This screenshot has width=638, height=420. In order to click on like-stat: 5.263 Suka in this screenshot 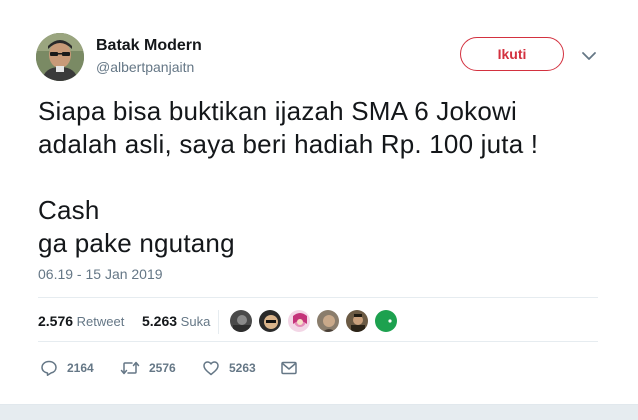, I will do `click(176, 321)`.